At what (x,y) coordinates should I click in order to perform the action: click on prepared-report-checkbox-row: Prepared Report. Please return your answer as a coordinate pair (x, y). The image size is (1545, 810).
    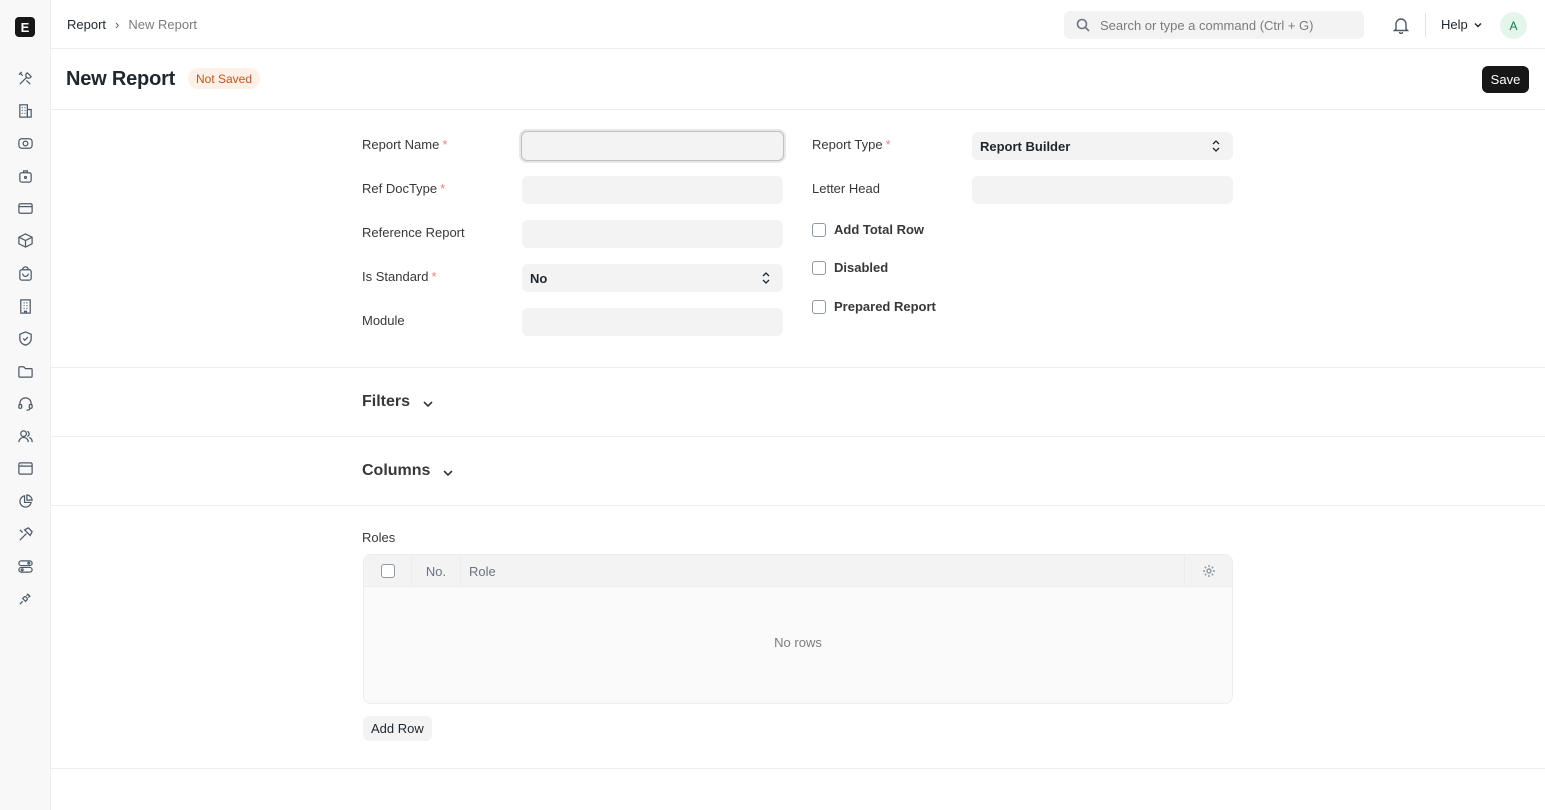
    Looking at the image, I should click on (874, 306).